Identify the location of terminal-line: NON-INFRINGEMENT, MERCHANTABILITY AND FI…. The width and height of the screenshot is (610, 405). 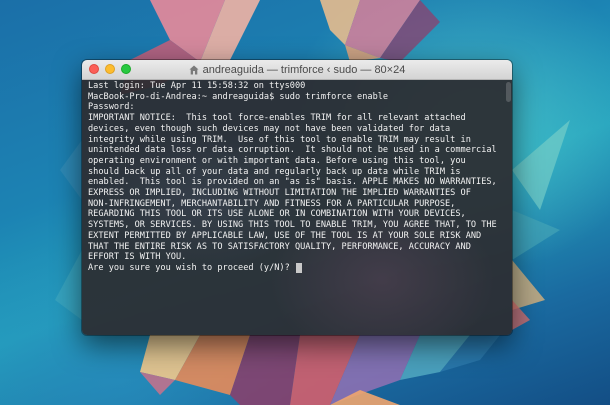
(272, 203).